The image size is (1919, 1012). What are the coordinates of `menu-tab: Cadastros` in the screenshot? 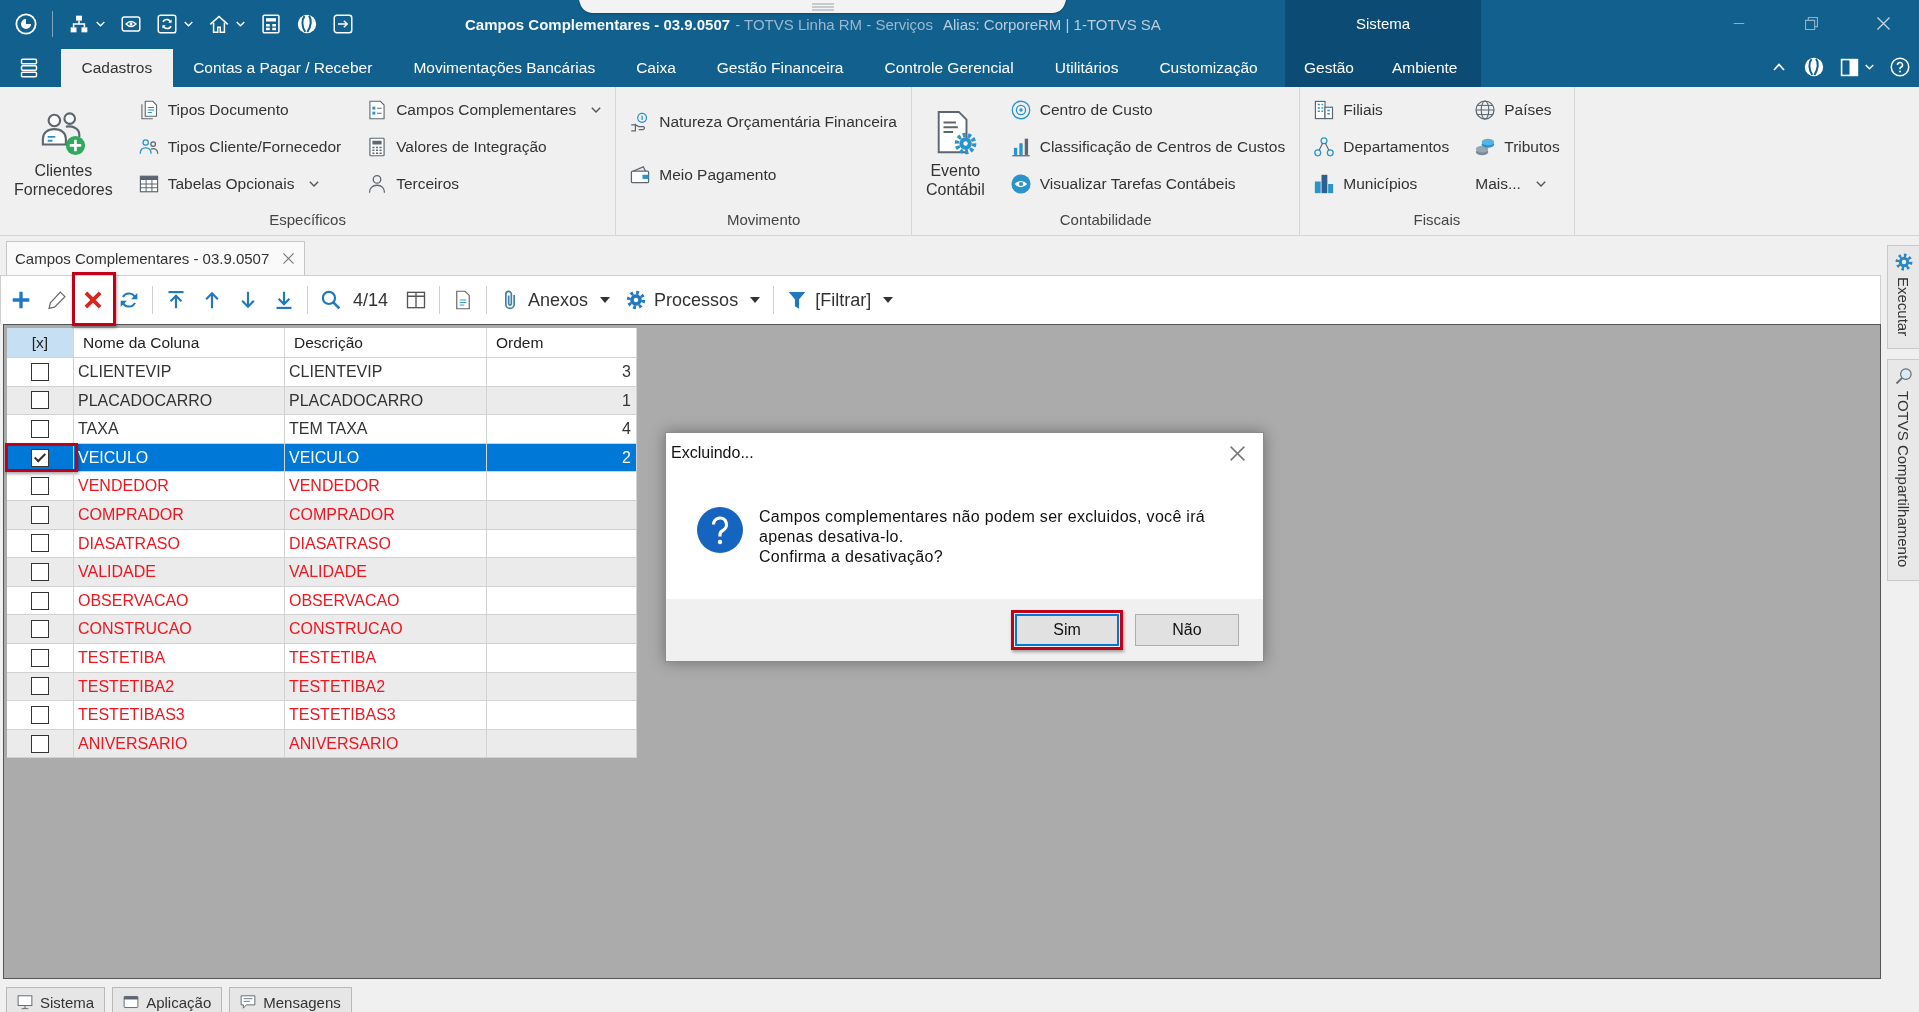 It's located at (117, 68).